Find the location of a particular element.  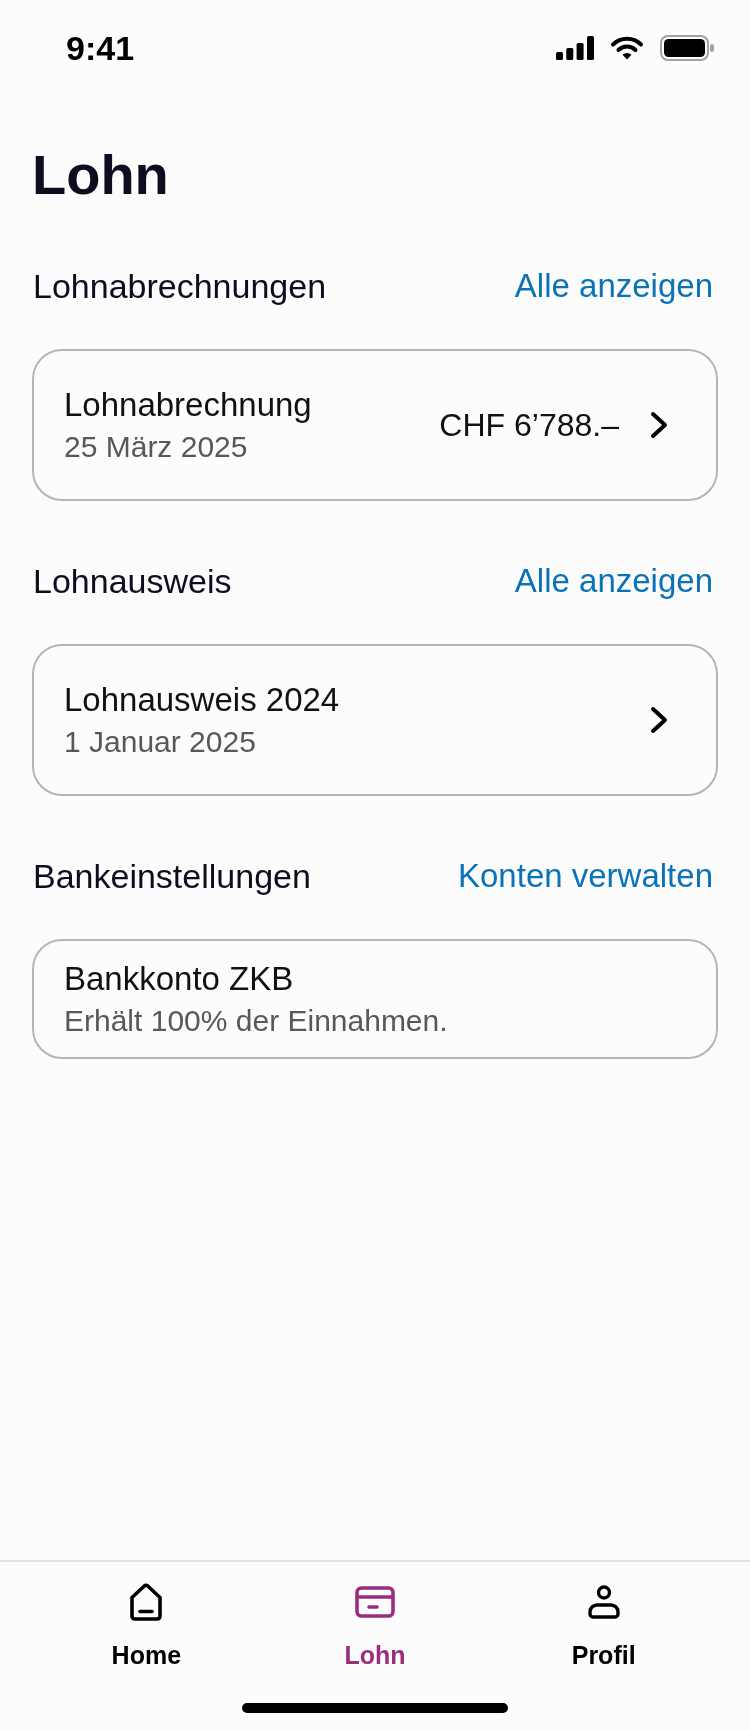

signal-icon is located at coordinates (575, 48).